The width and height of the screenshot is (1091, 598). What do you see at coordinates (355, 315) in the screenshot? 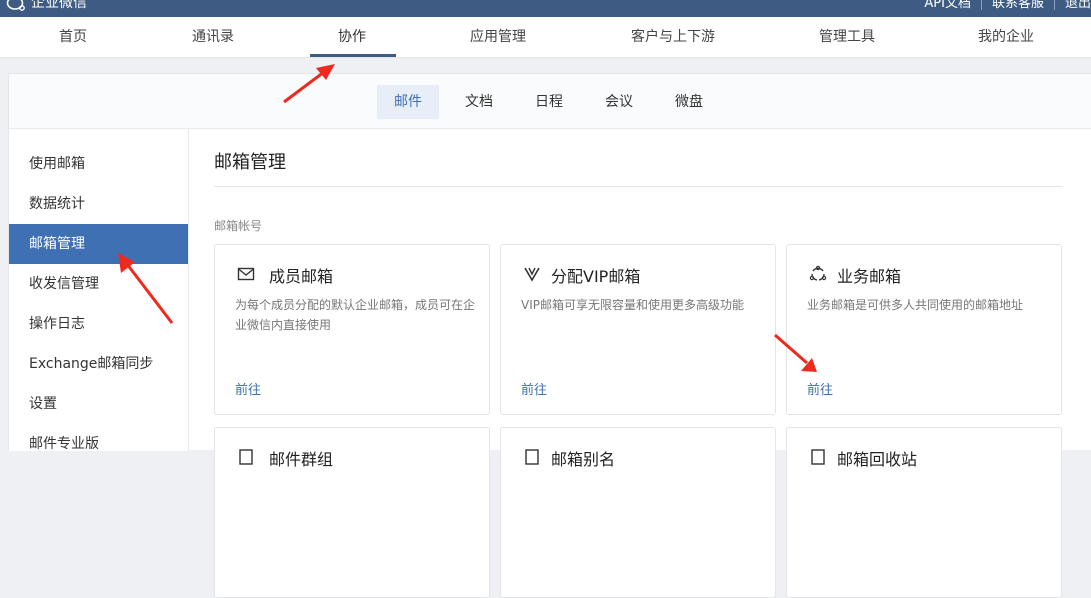
I see `card-description: 为每个成员分配的默认企业邮箱，成员可在企业微信内直接使用` at bounding box center [355, 315].